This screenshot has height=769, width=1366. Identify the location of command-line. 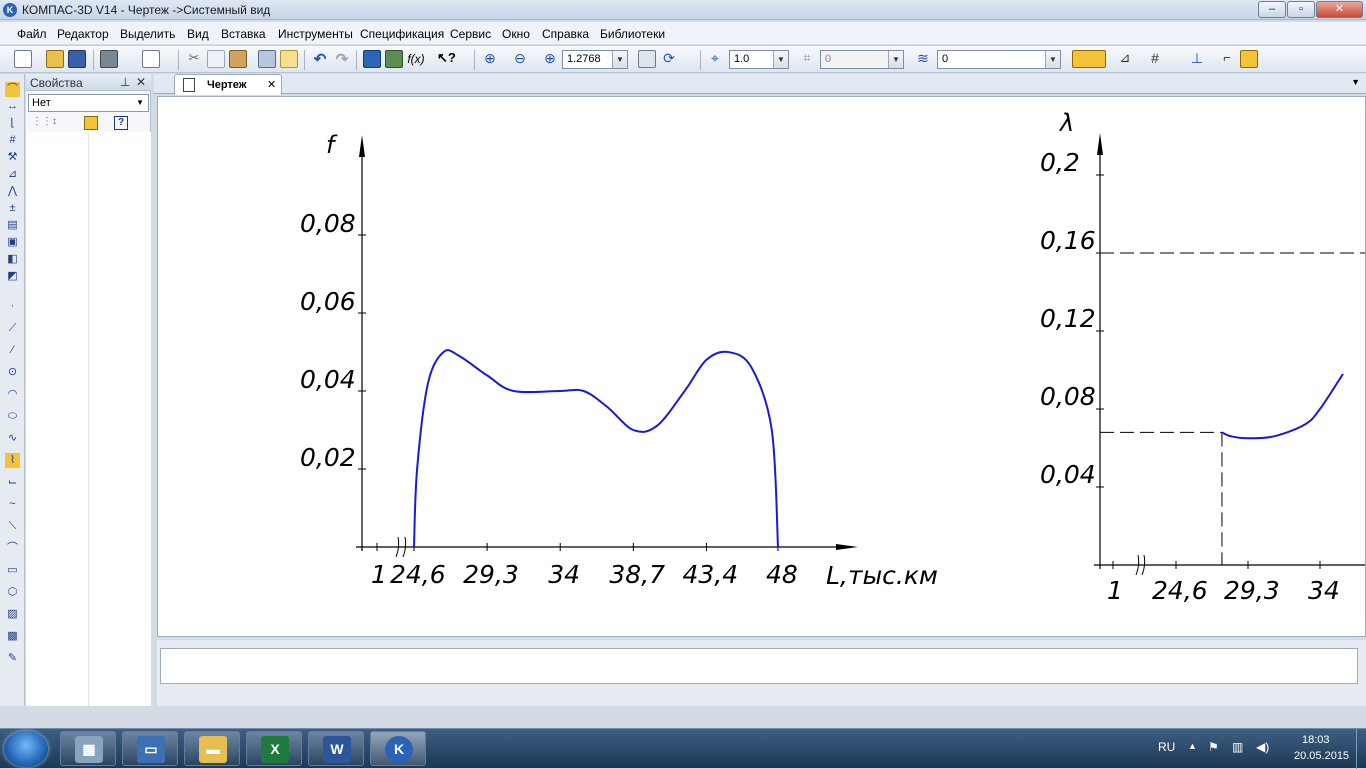
(759, 666).